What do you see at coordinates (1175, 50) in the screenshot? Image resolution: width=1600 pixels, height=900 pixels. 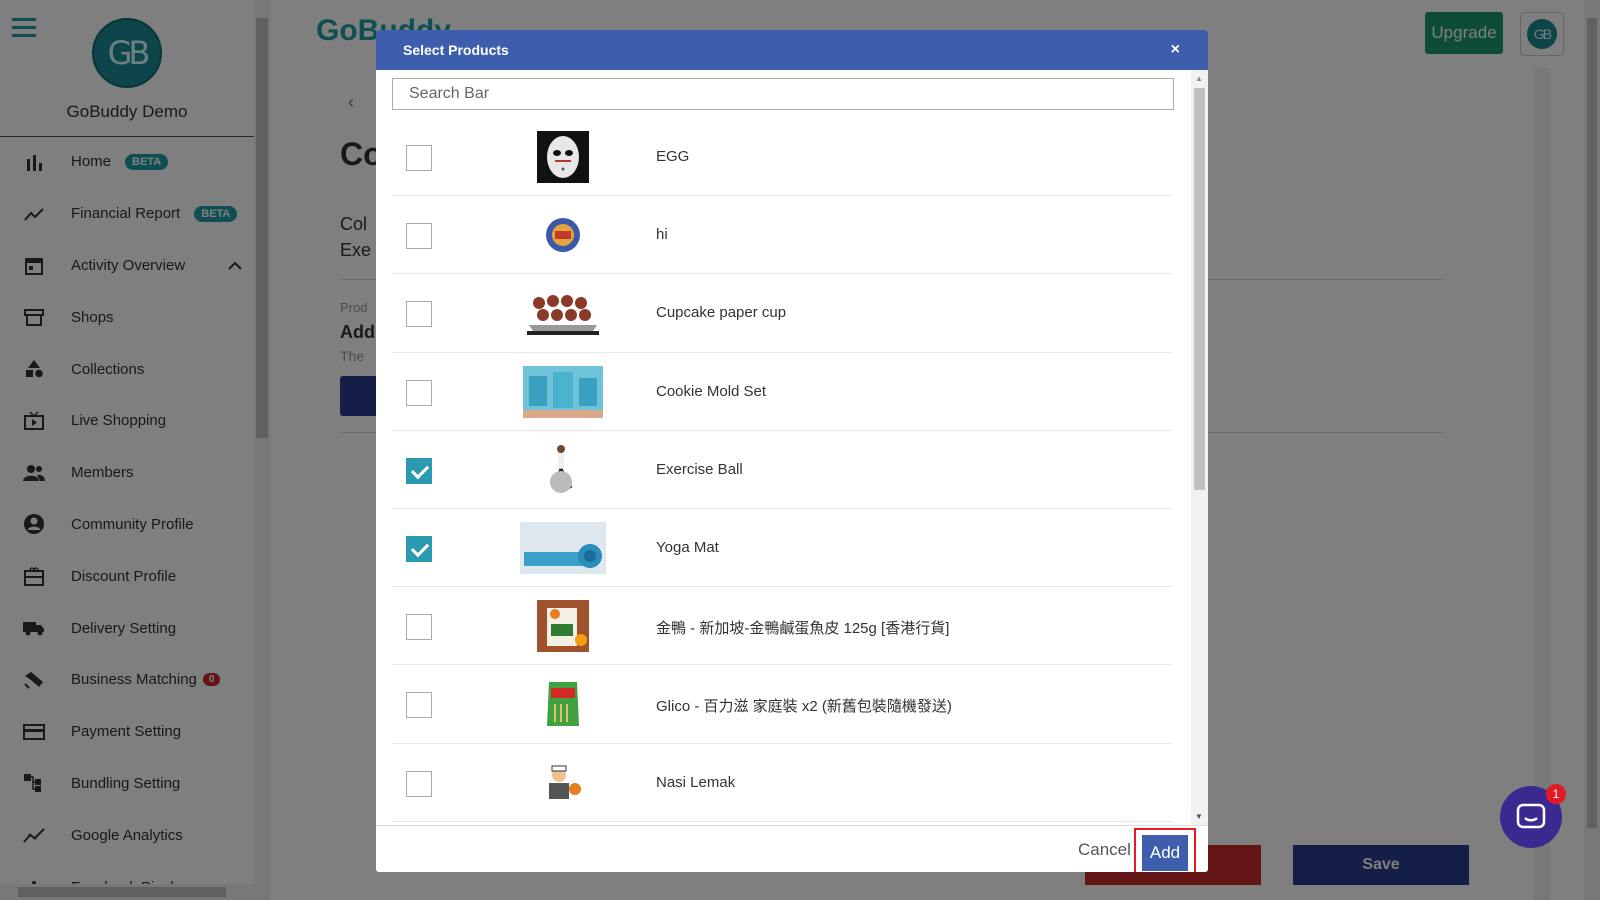 I see `close-icon: ×` at bounding box center [1175, 50].